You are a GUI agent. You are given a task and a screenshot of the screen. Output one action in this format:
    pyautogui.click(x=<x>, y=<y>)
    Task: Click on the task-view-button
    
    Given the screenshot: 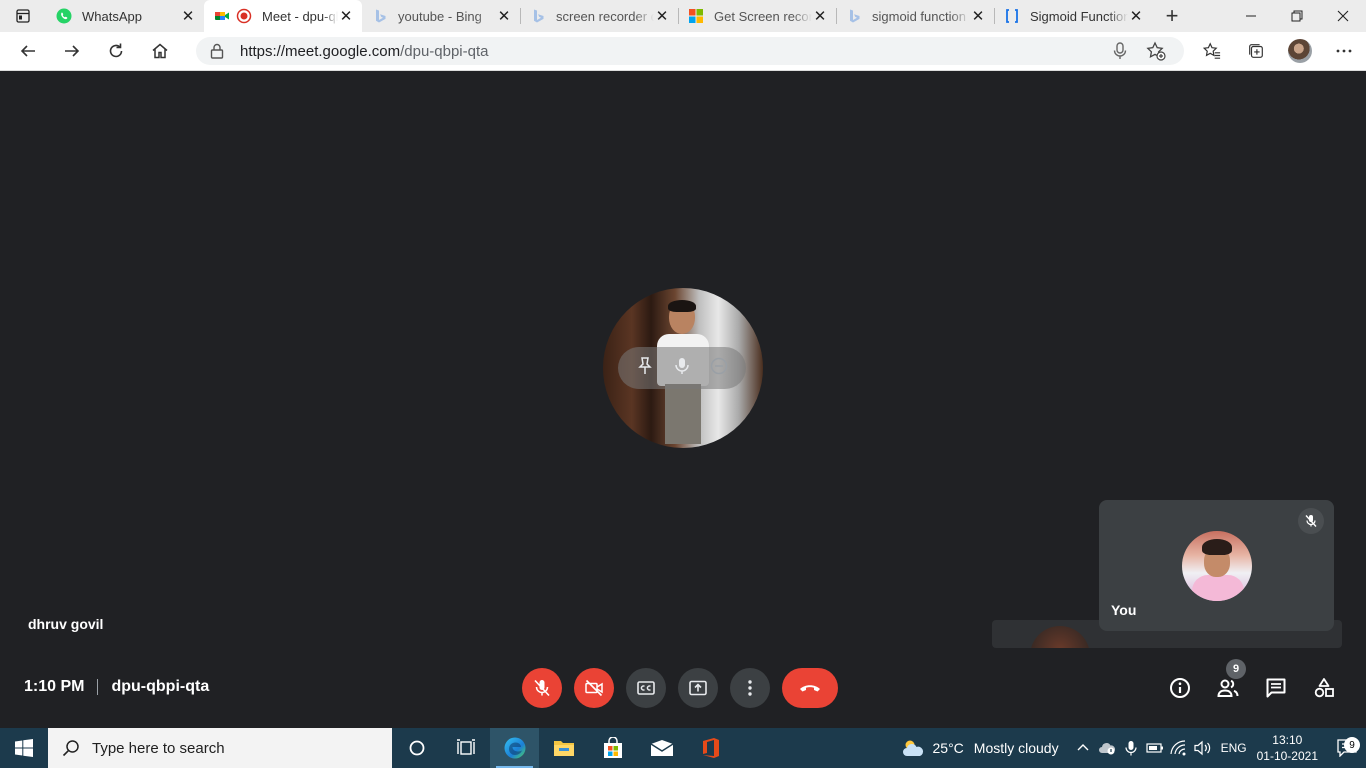 What is the action you would take?
    pyautogui.click(x=465, y=748)
    